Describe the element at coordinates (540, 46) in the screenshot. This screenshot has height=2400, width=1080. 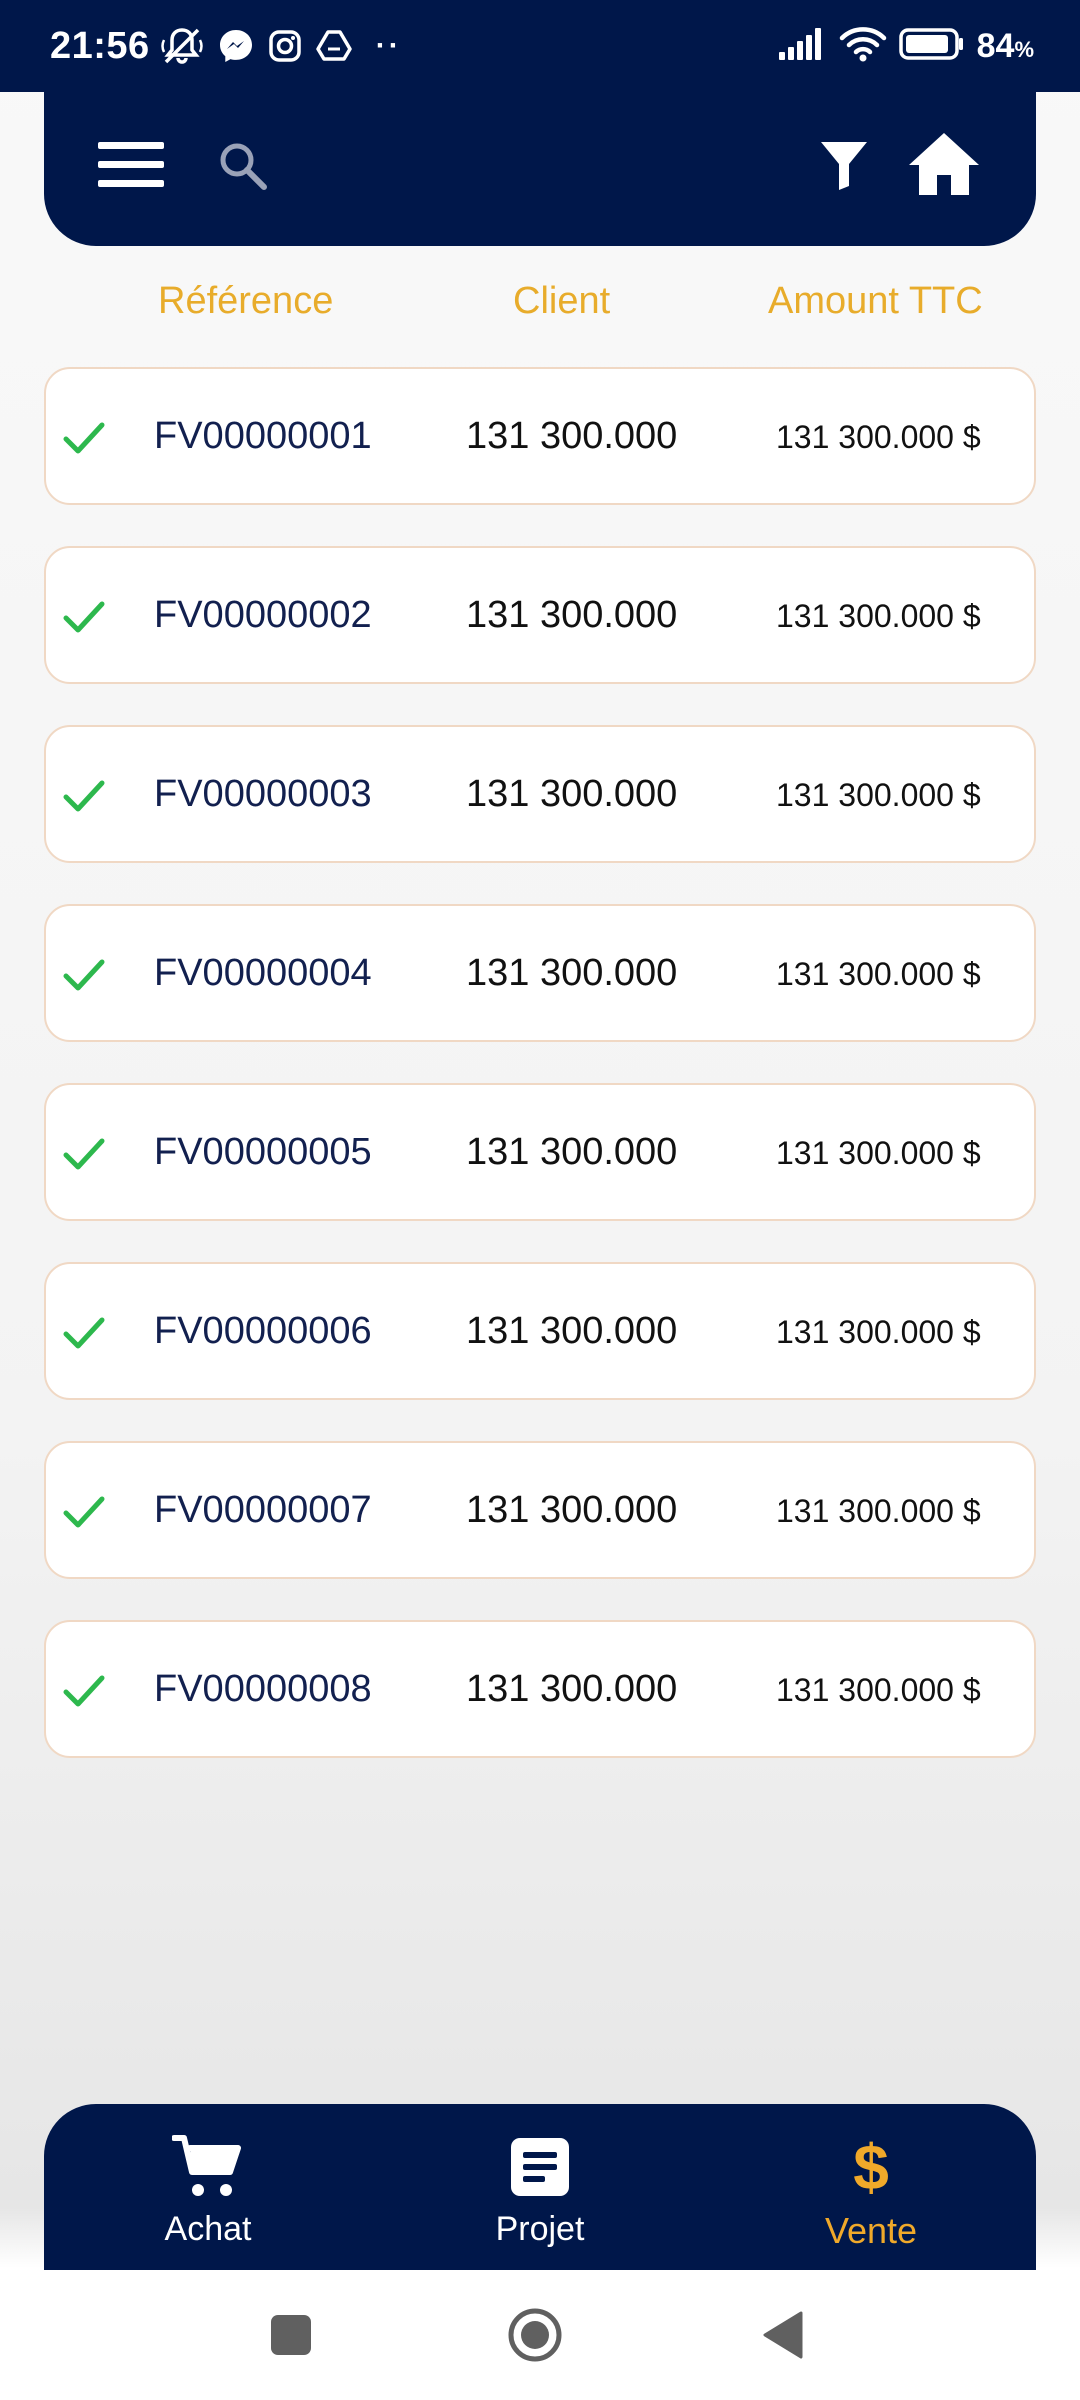
I see `status-bar: 21:56 ·· 84%` at that location.